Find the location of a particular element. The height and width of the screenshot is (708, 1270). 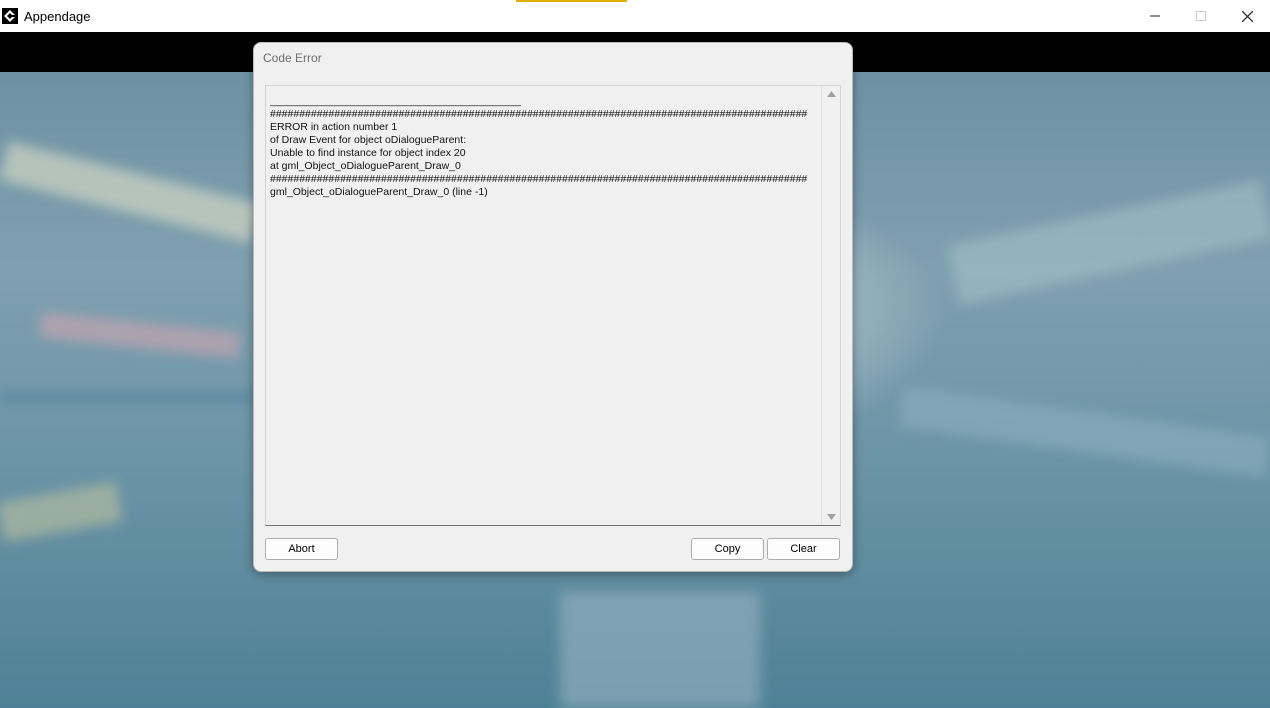

minimize-icon is located at coordinates (1155, 16).